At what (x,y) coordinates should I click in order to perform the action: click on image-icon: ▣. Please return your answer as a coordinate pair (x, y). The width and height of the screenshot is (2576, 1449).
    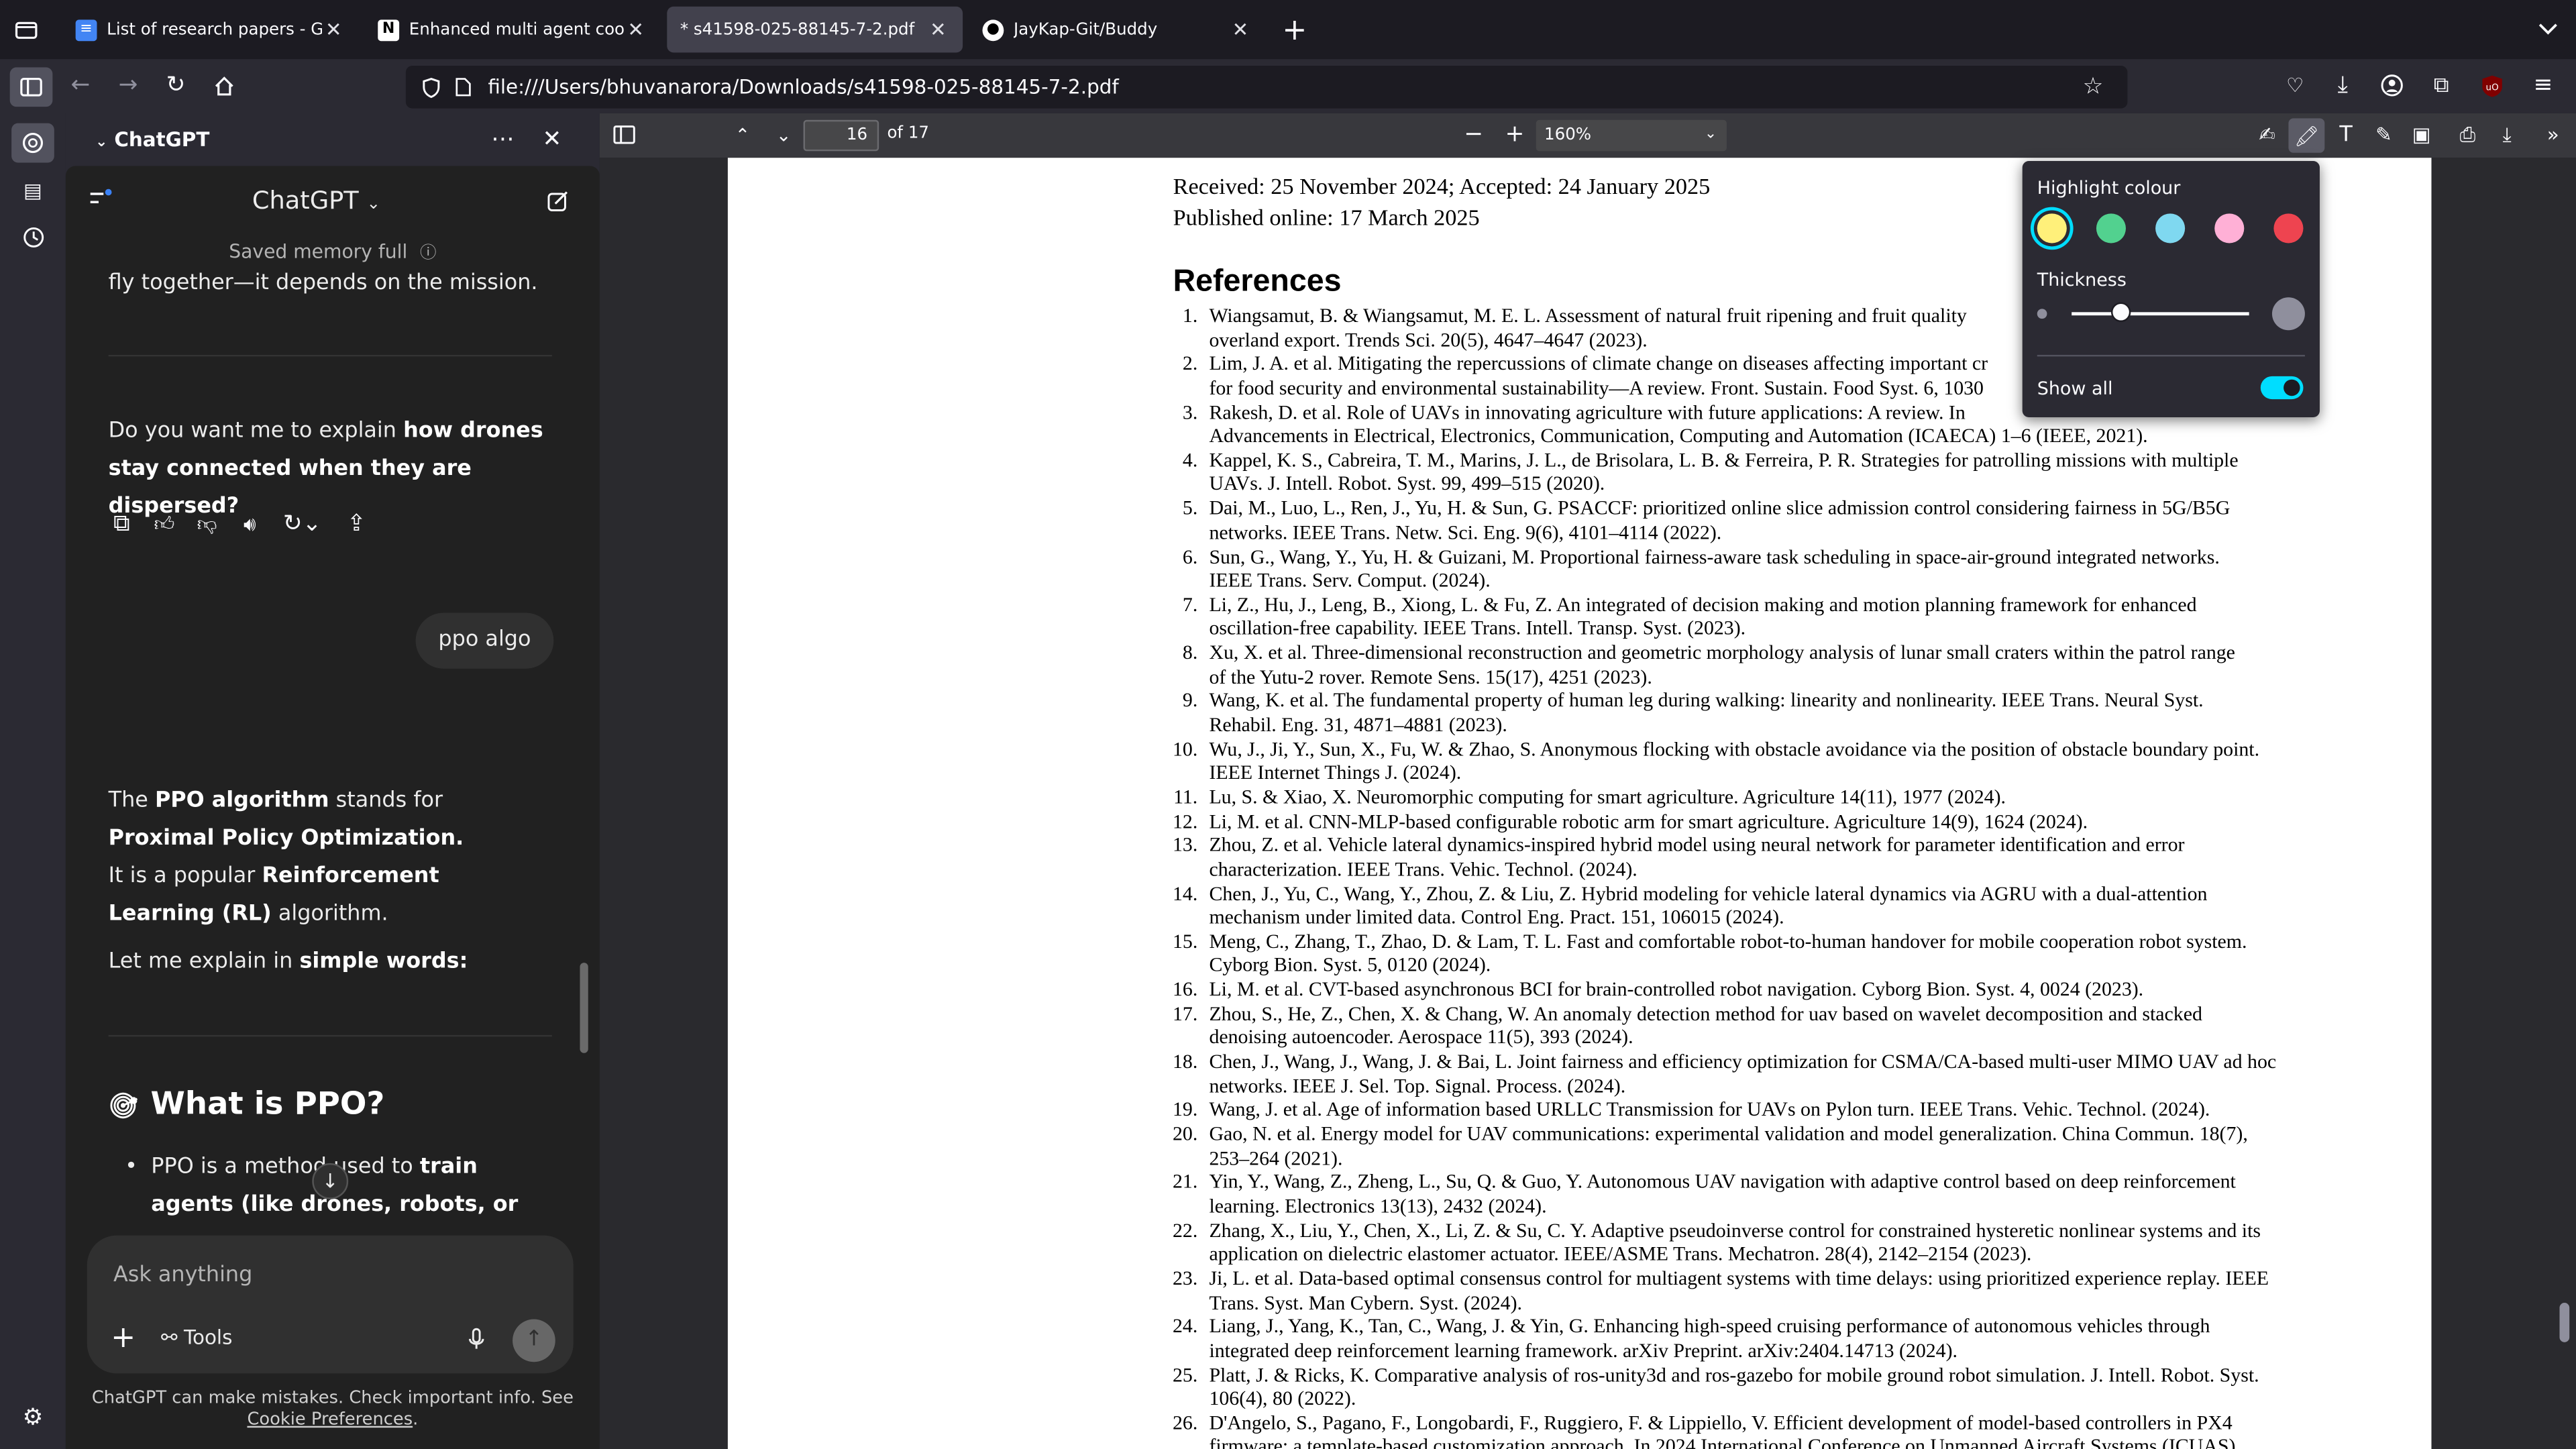
    Looking at the image, I should click on (2421, 135).